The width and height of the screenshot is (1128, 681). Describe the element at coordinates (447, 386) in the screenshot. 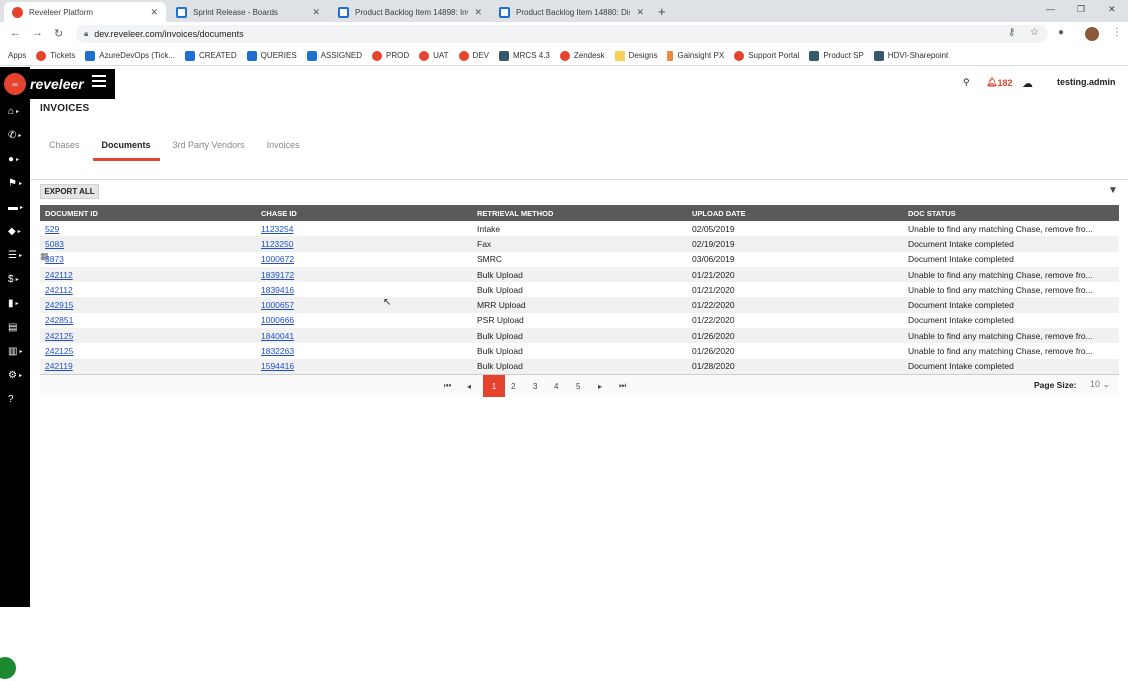

I see `first-page-icon: ⏮` at that location.